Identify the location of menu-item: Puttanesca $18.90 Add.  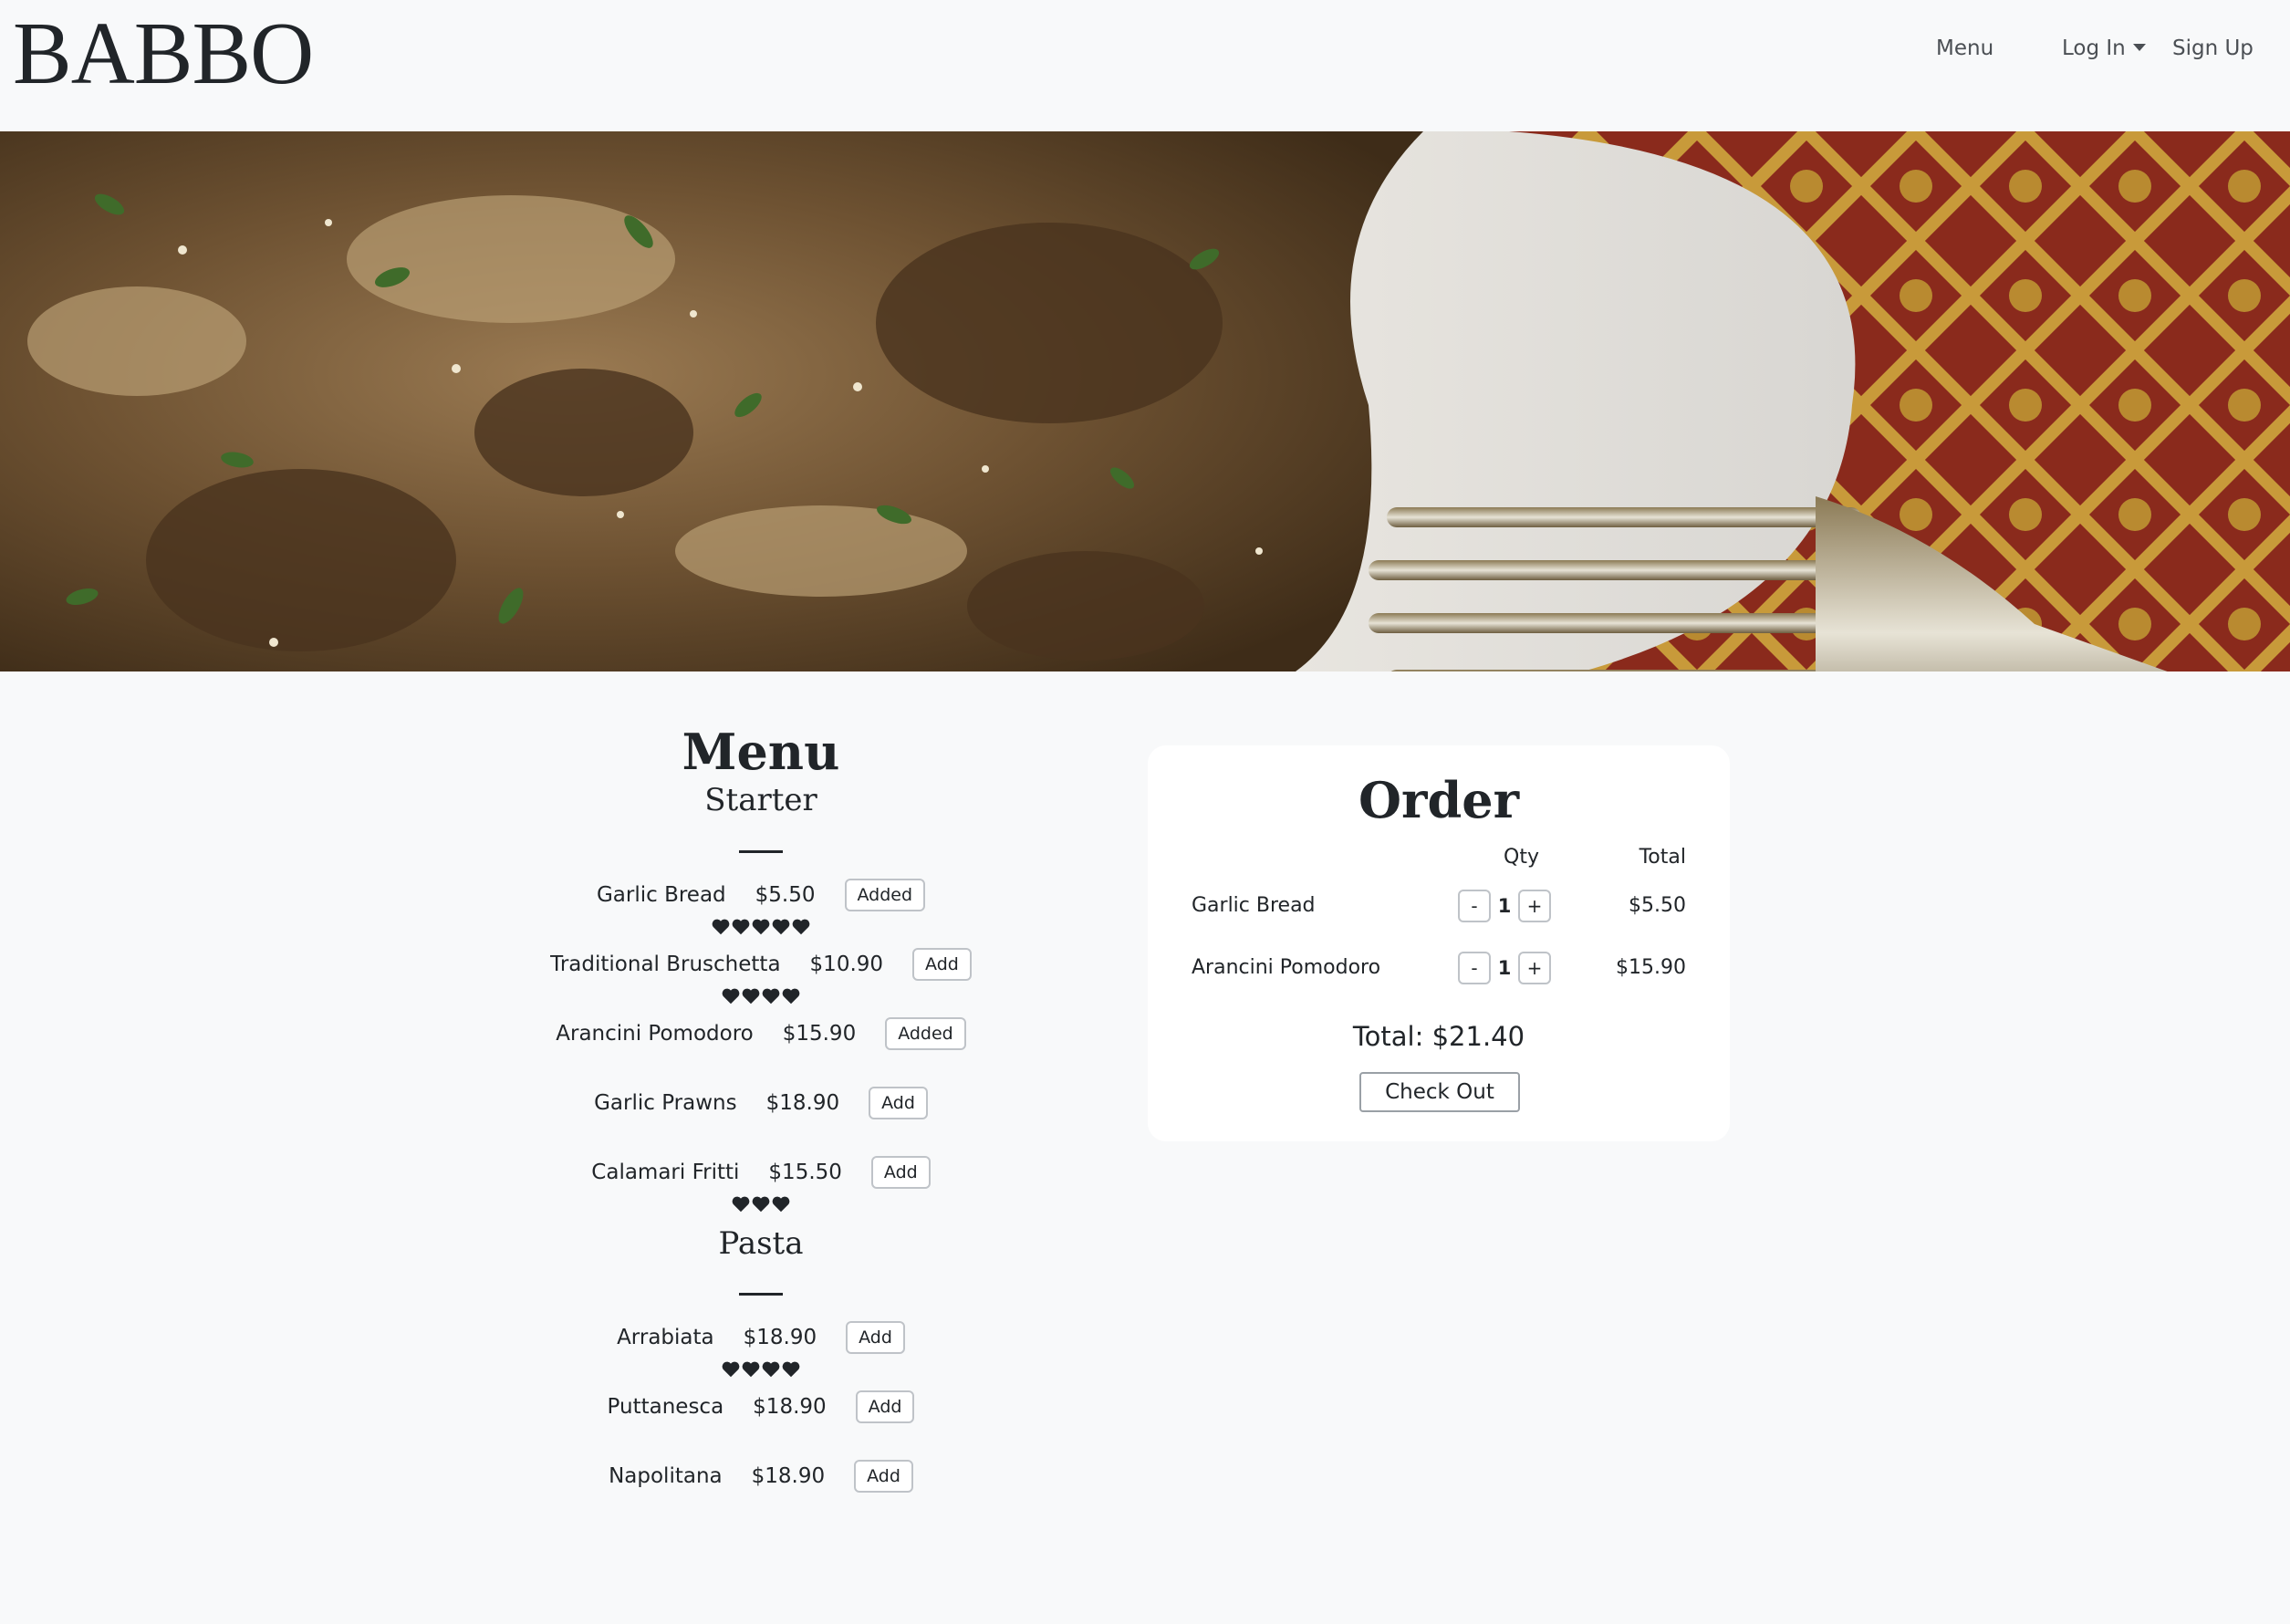
(761, 1425).